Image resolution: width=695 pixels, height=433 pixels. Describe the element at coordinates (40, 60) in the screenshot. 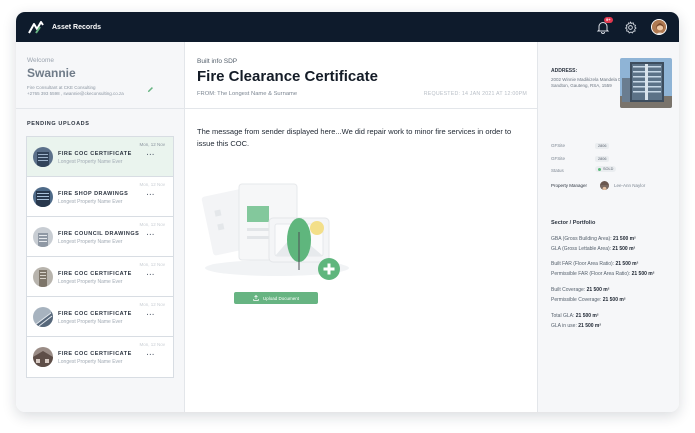

I see `welcome-label: Welcome` at that location.